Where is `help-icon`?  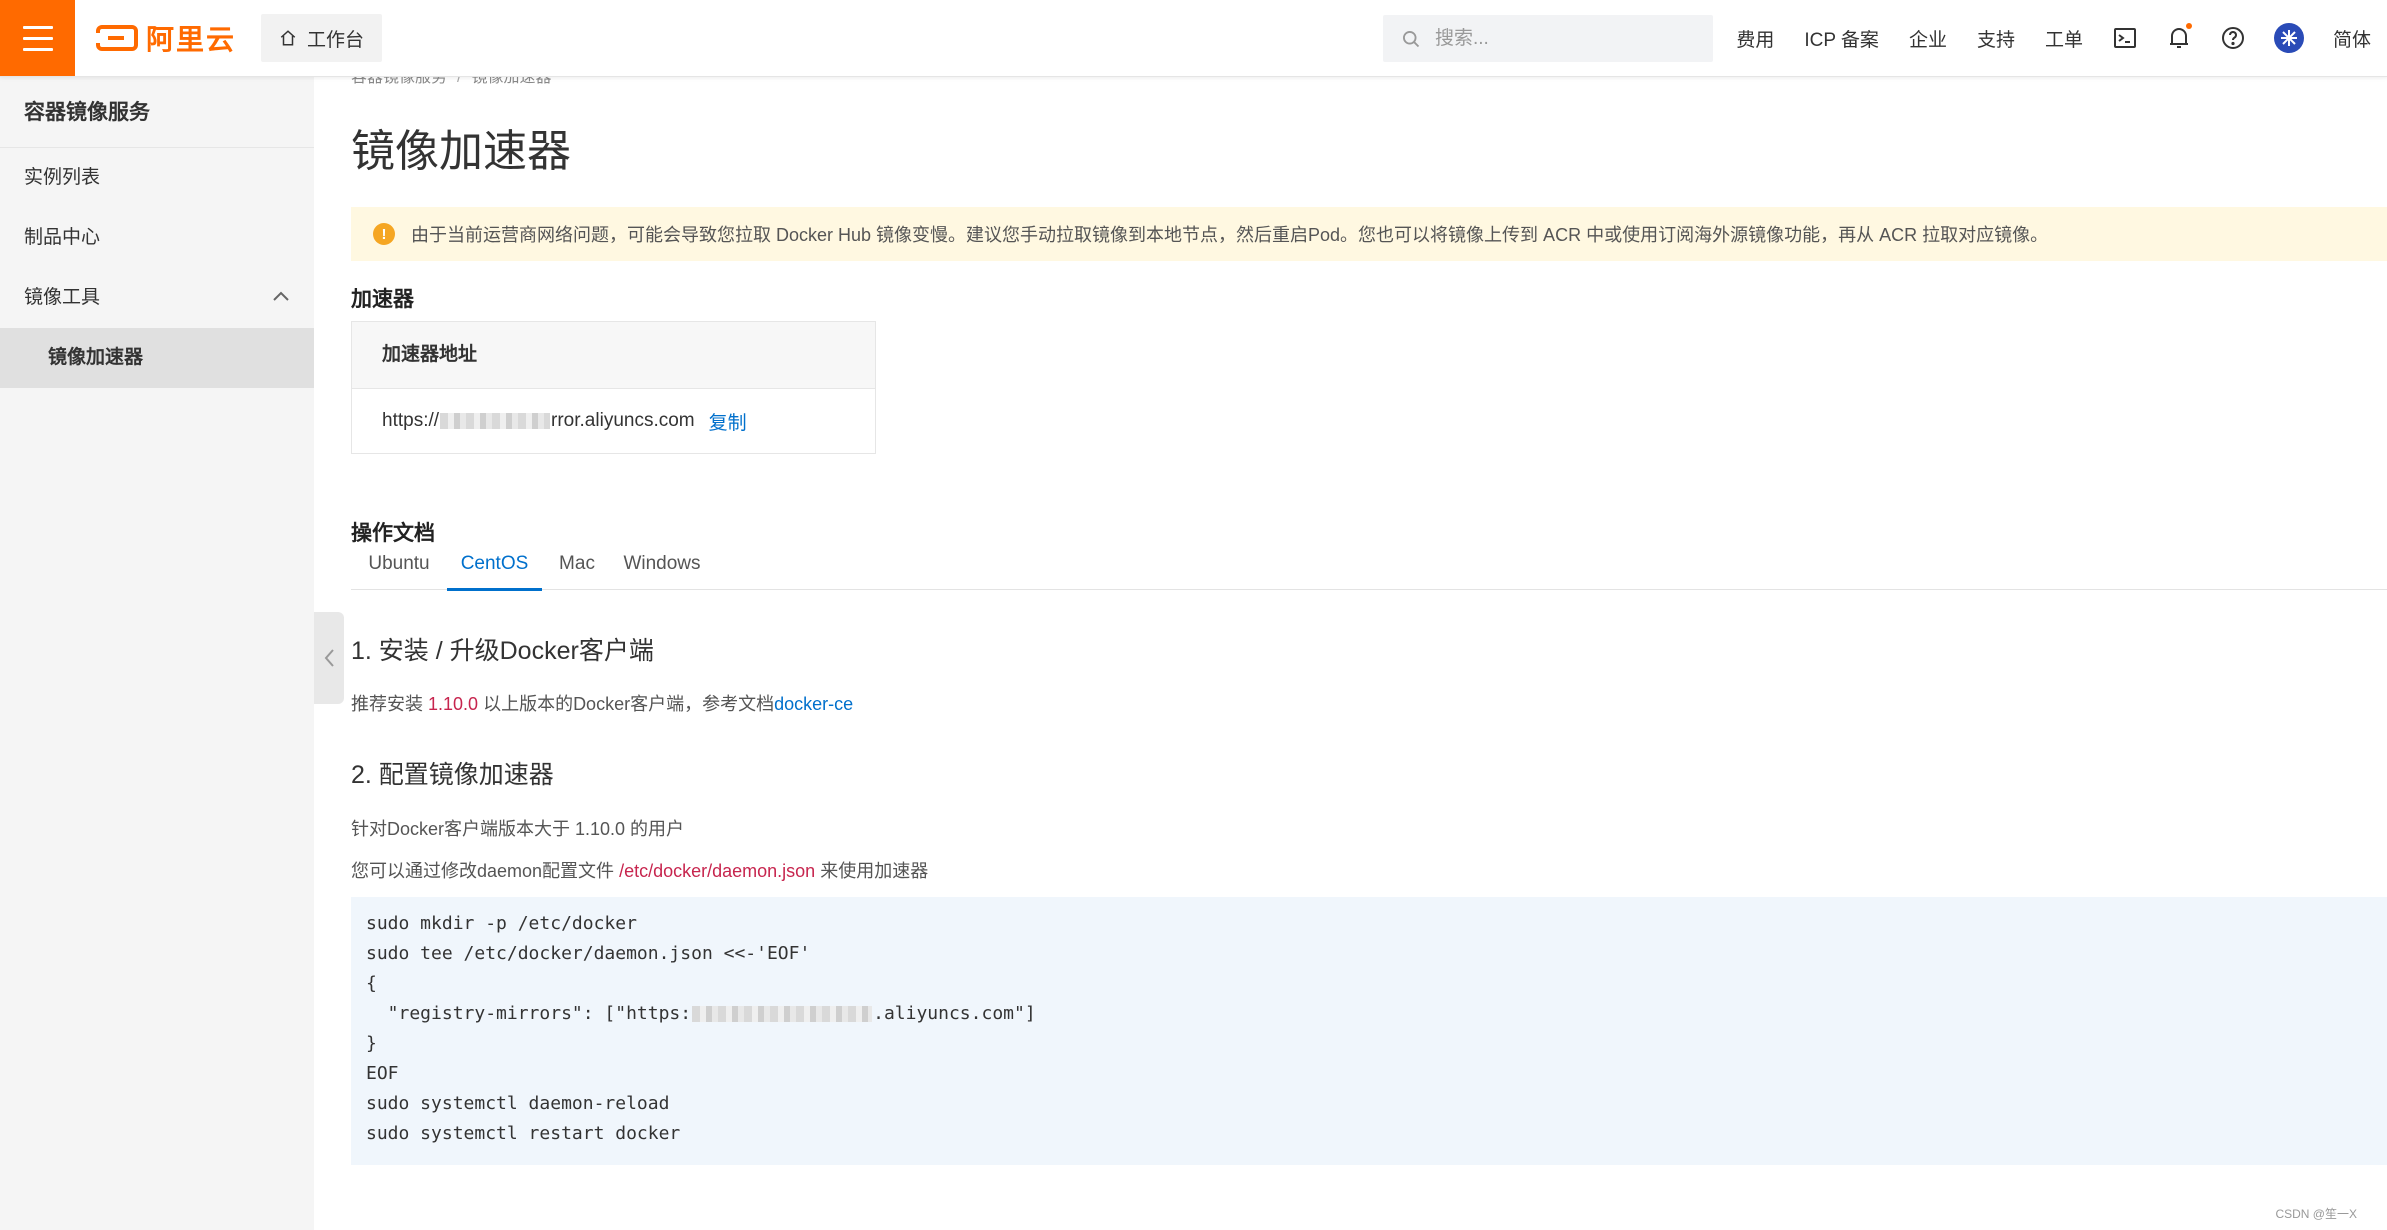 help-icon is located at coordinates (2233, 38).